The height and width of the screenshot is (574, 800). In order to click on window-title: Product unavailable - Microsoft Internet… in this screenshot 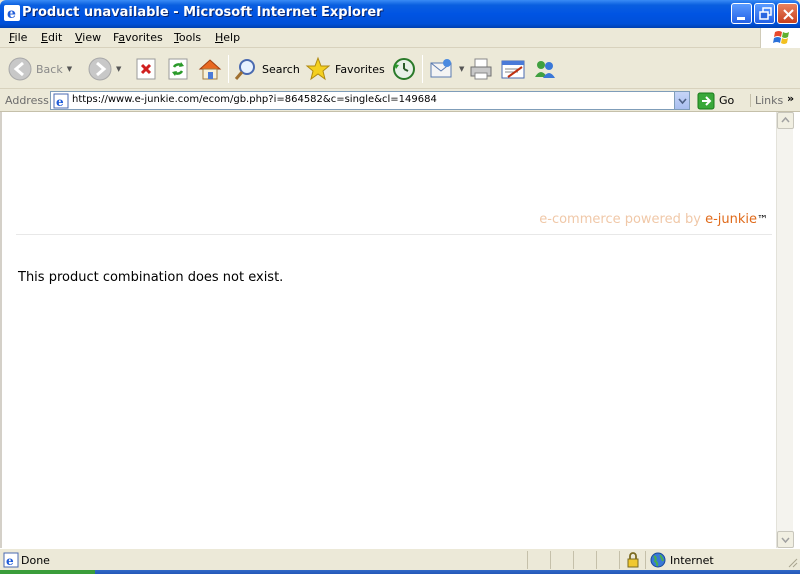, I will do `click(202, 12)`.